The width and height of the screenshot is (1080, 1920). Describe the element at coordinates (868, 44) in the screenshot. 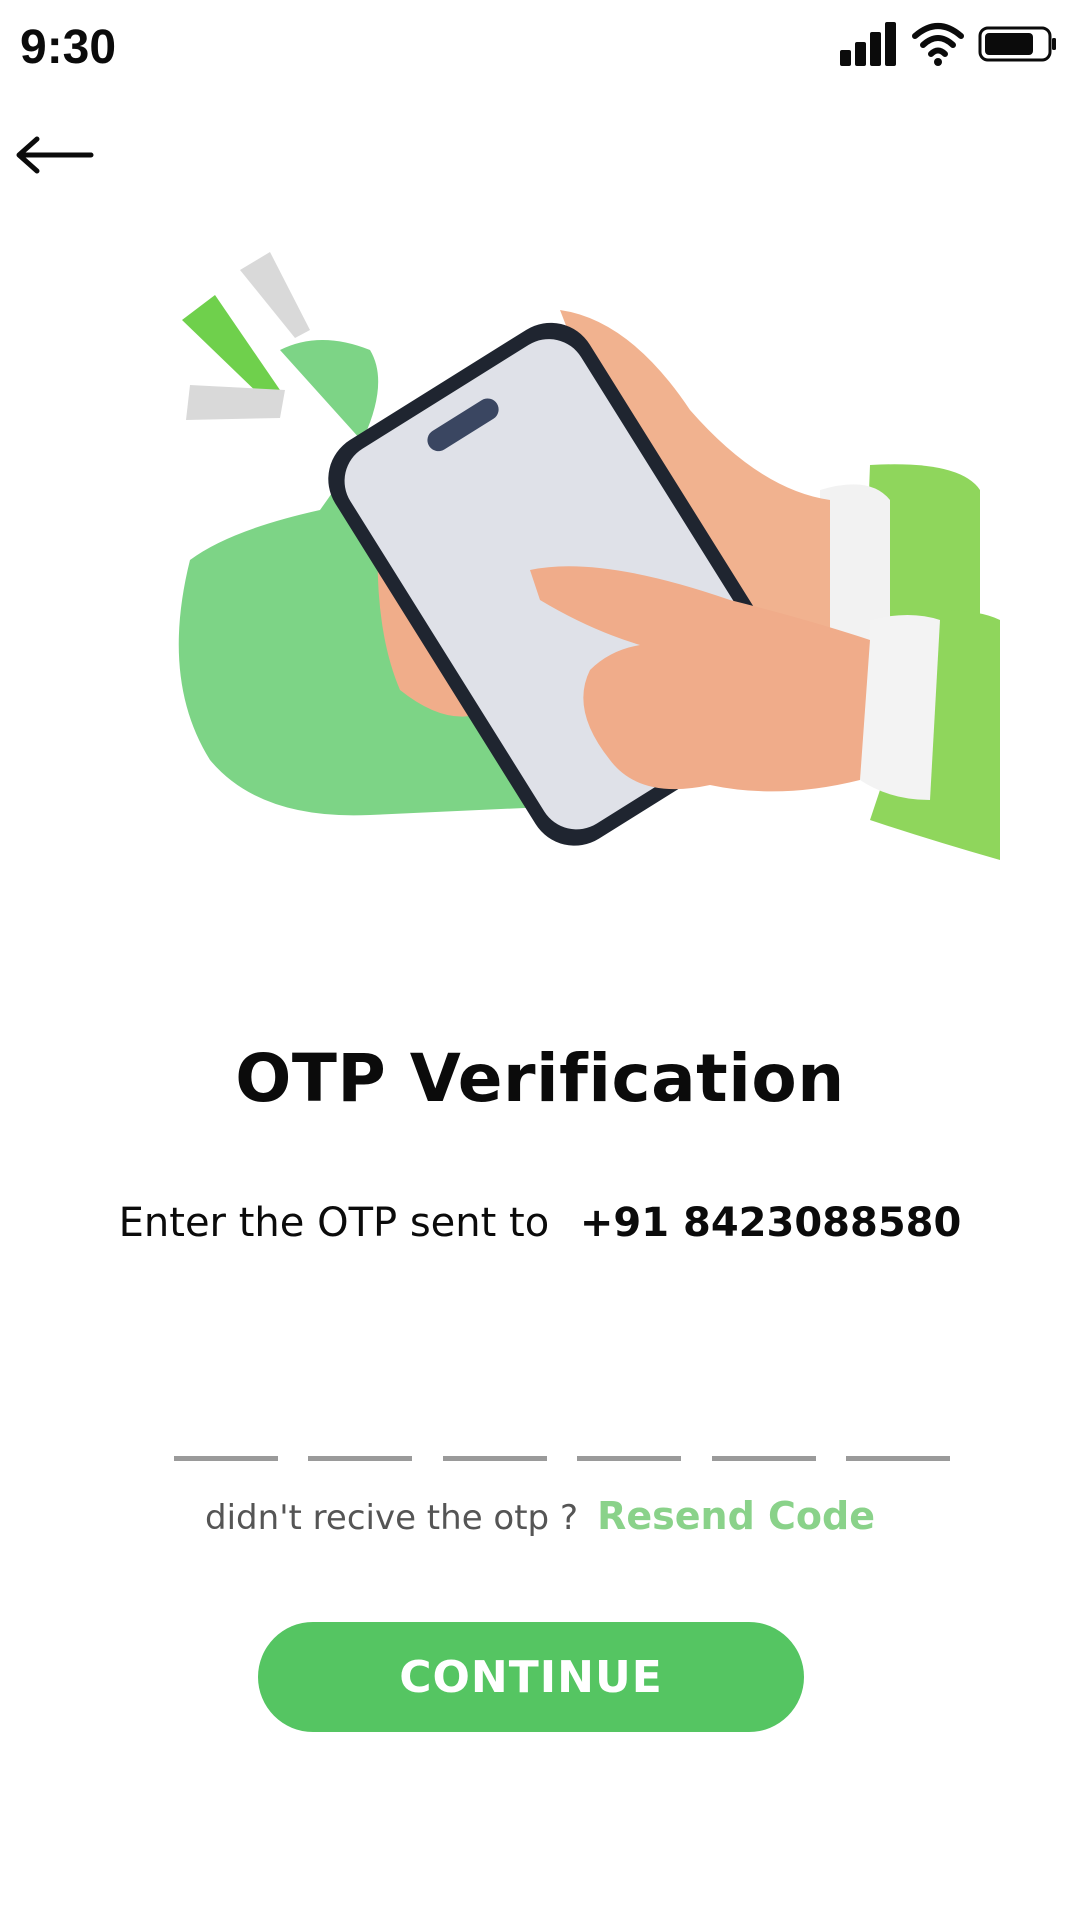

I see `signal-icon` at that location.